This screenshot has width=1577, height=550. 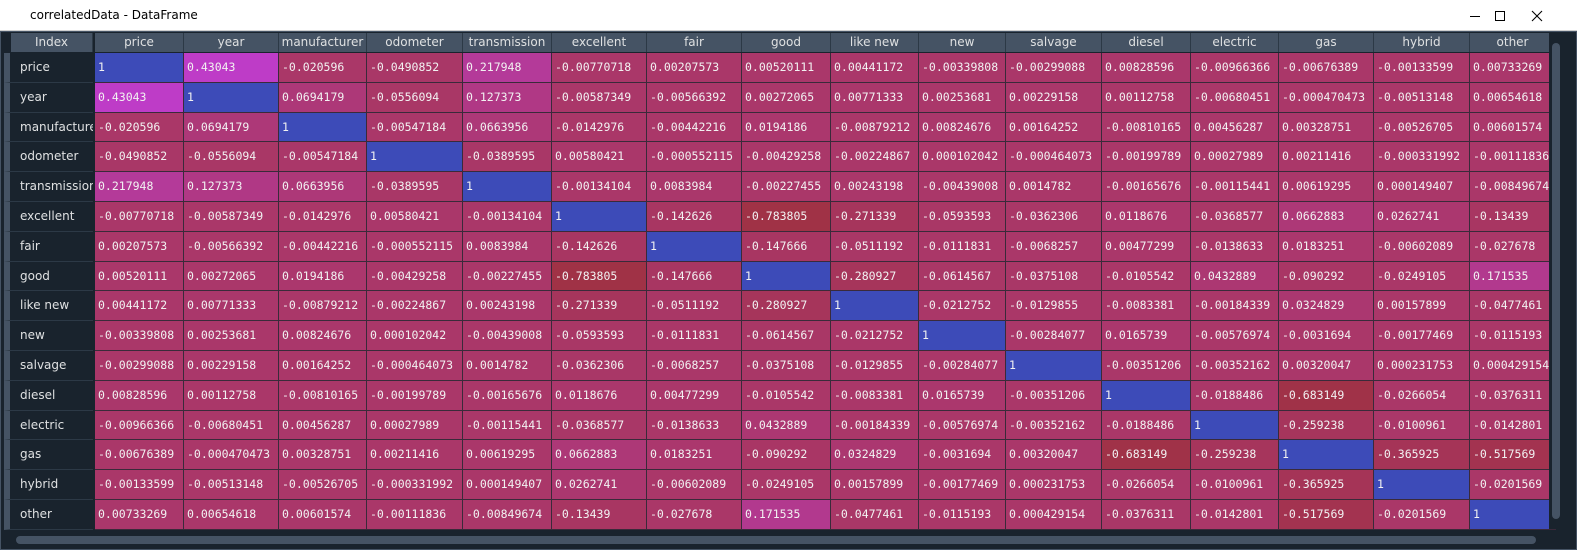 What do you see at coordinates (1326, 216) in the screenshot?
I see `table-cell: 0.0662883` at bounding box center [1326, 216].